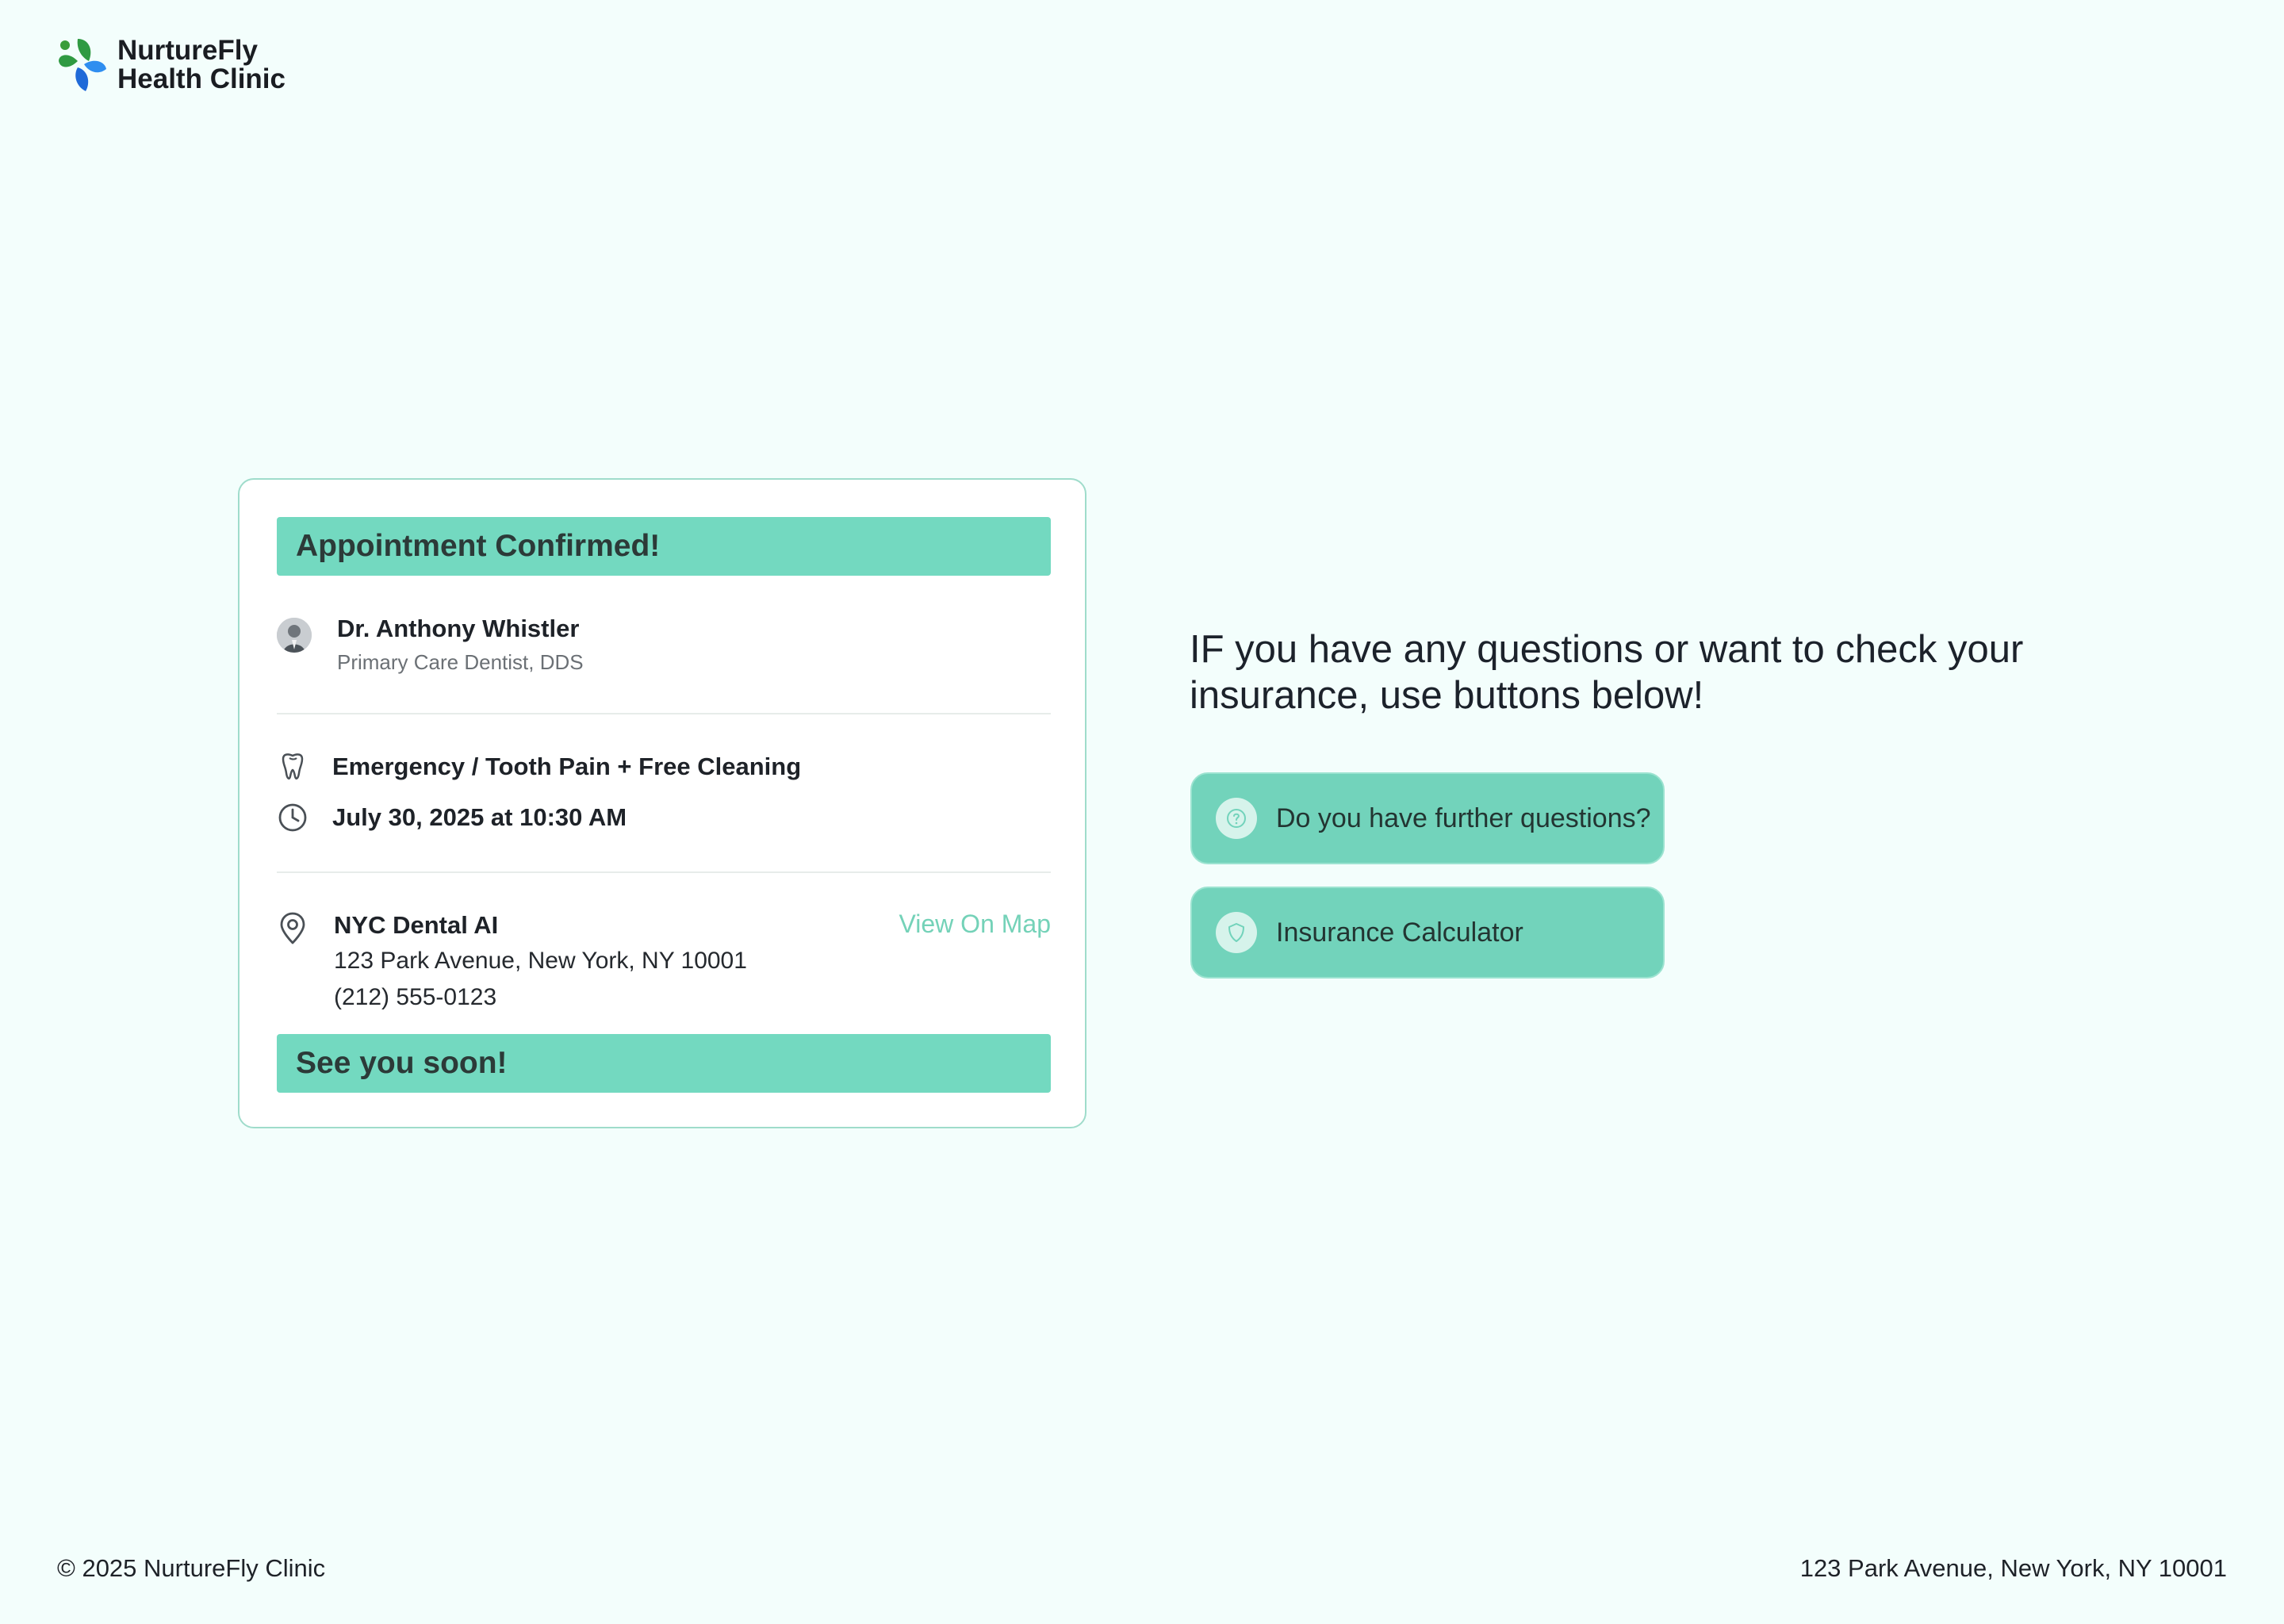 Image resolution: width=2284 pixels, height=1624 pixels. Describe the element at coordinates (460, 662) in the screenshot. I see `doctor-title: Primary Care Dentist, DDS` at that location.